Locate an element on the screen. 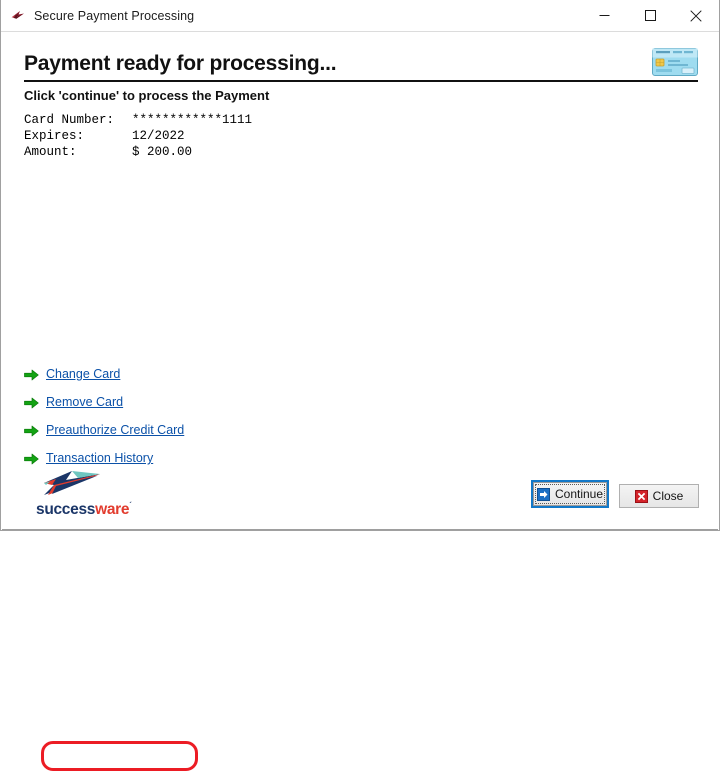 The width and height of the screenshot is (720, 771). link-row-transaction-history: Transaction History is located at coordinates (149, 458).